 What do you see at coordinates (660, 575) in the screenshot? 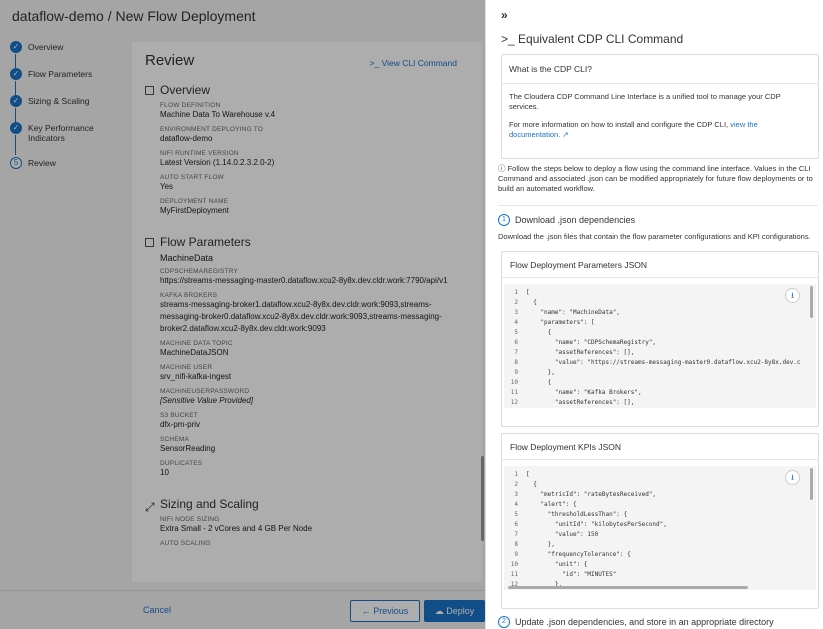
I see `code-line: 11 "id": "MINUTES"` at bounding box center [660, 575].